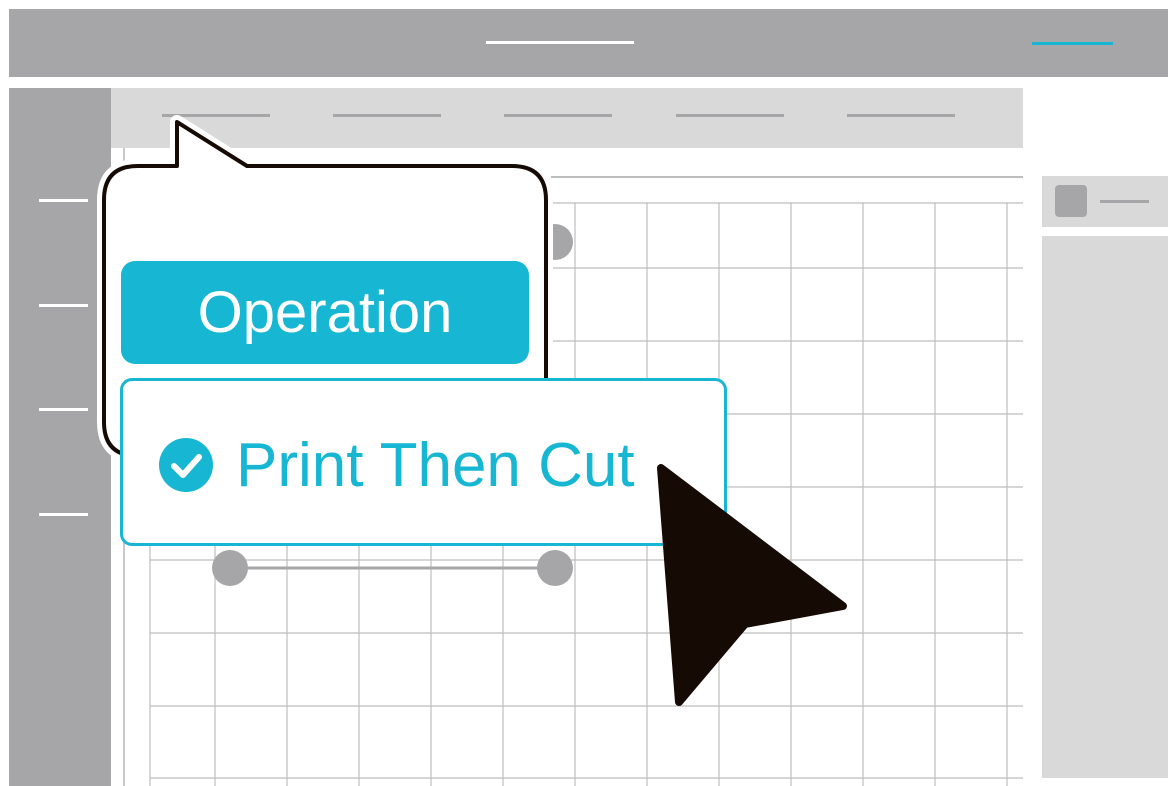 This screenshot has height=786, width=1168. What do you see at coordinates (1071, 201) in the screenshot?
I see `layer-thumbnail` at bounding box center [1071, 201].